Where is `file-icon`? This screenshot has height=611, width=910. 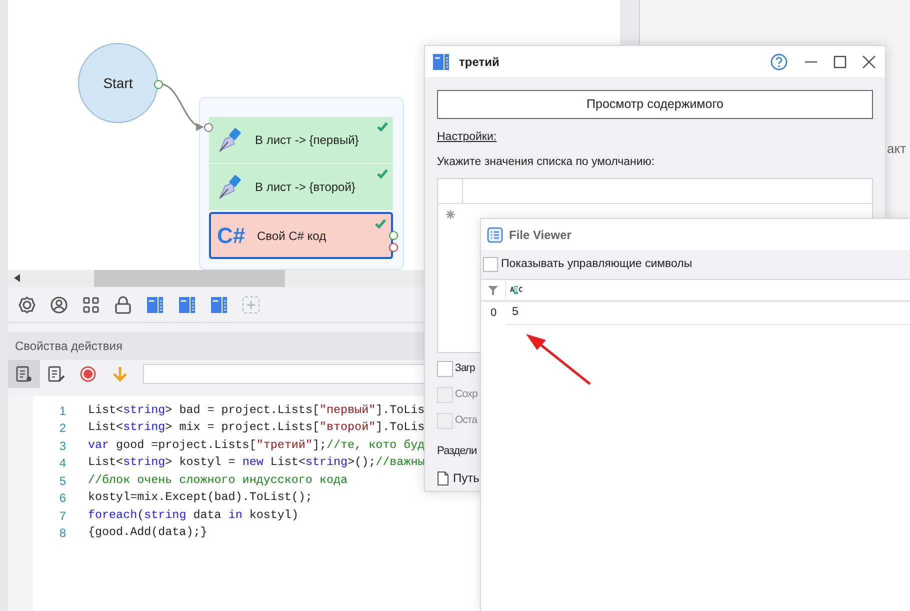
file-icon is located at coordinates (443, 478).